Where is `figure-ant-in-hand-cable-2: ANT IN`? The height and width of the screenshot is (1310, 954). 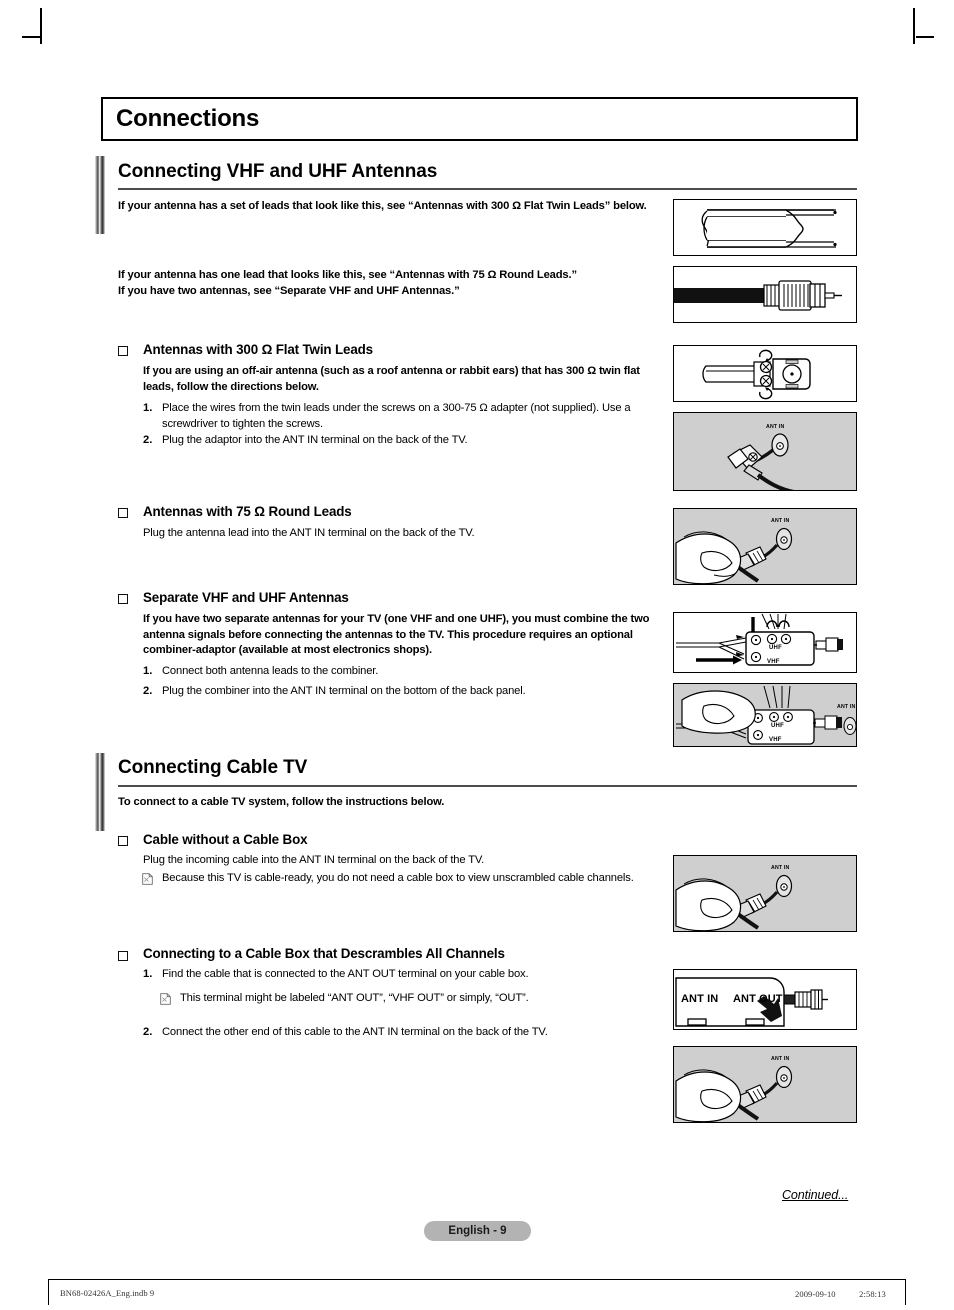
figure-ant-in-hand-cable-2: ANT IN is located at coordinates (765, 1084).